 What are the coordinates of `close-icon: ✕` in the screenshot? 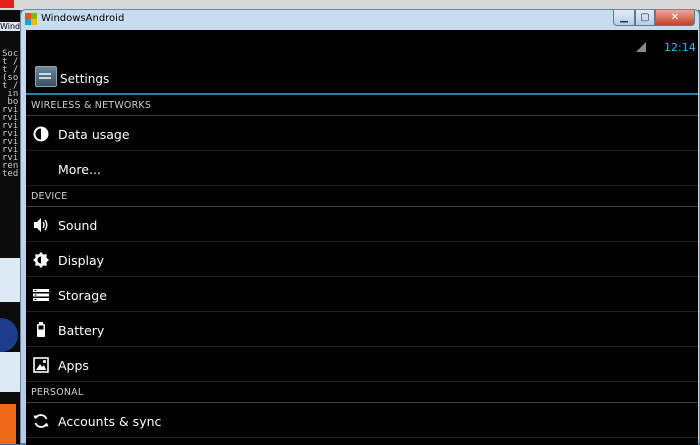 It's located at (675, 17).